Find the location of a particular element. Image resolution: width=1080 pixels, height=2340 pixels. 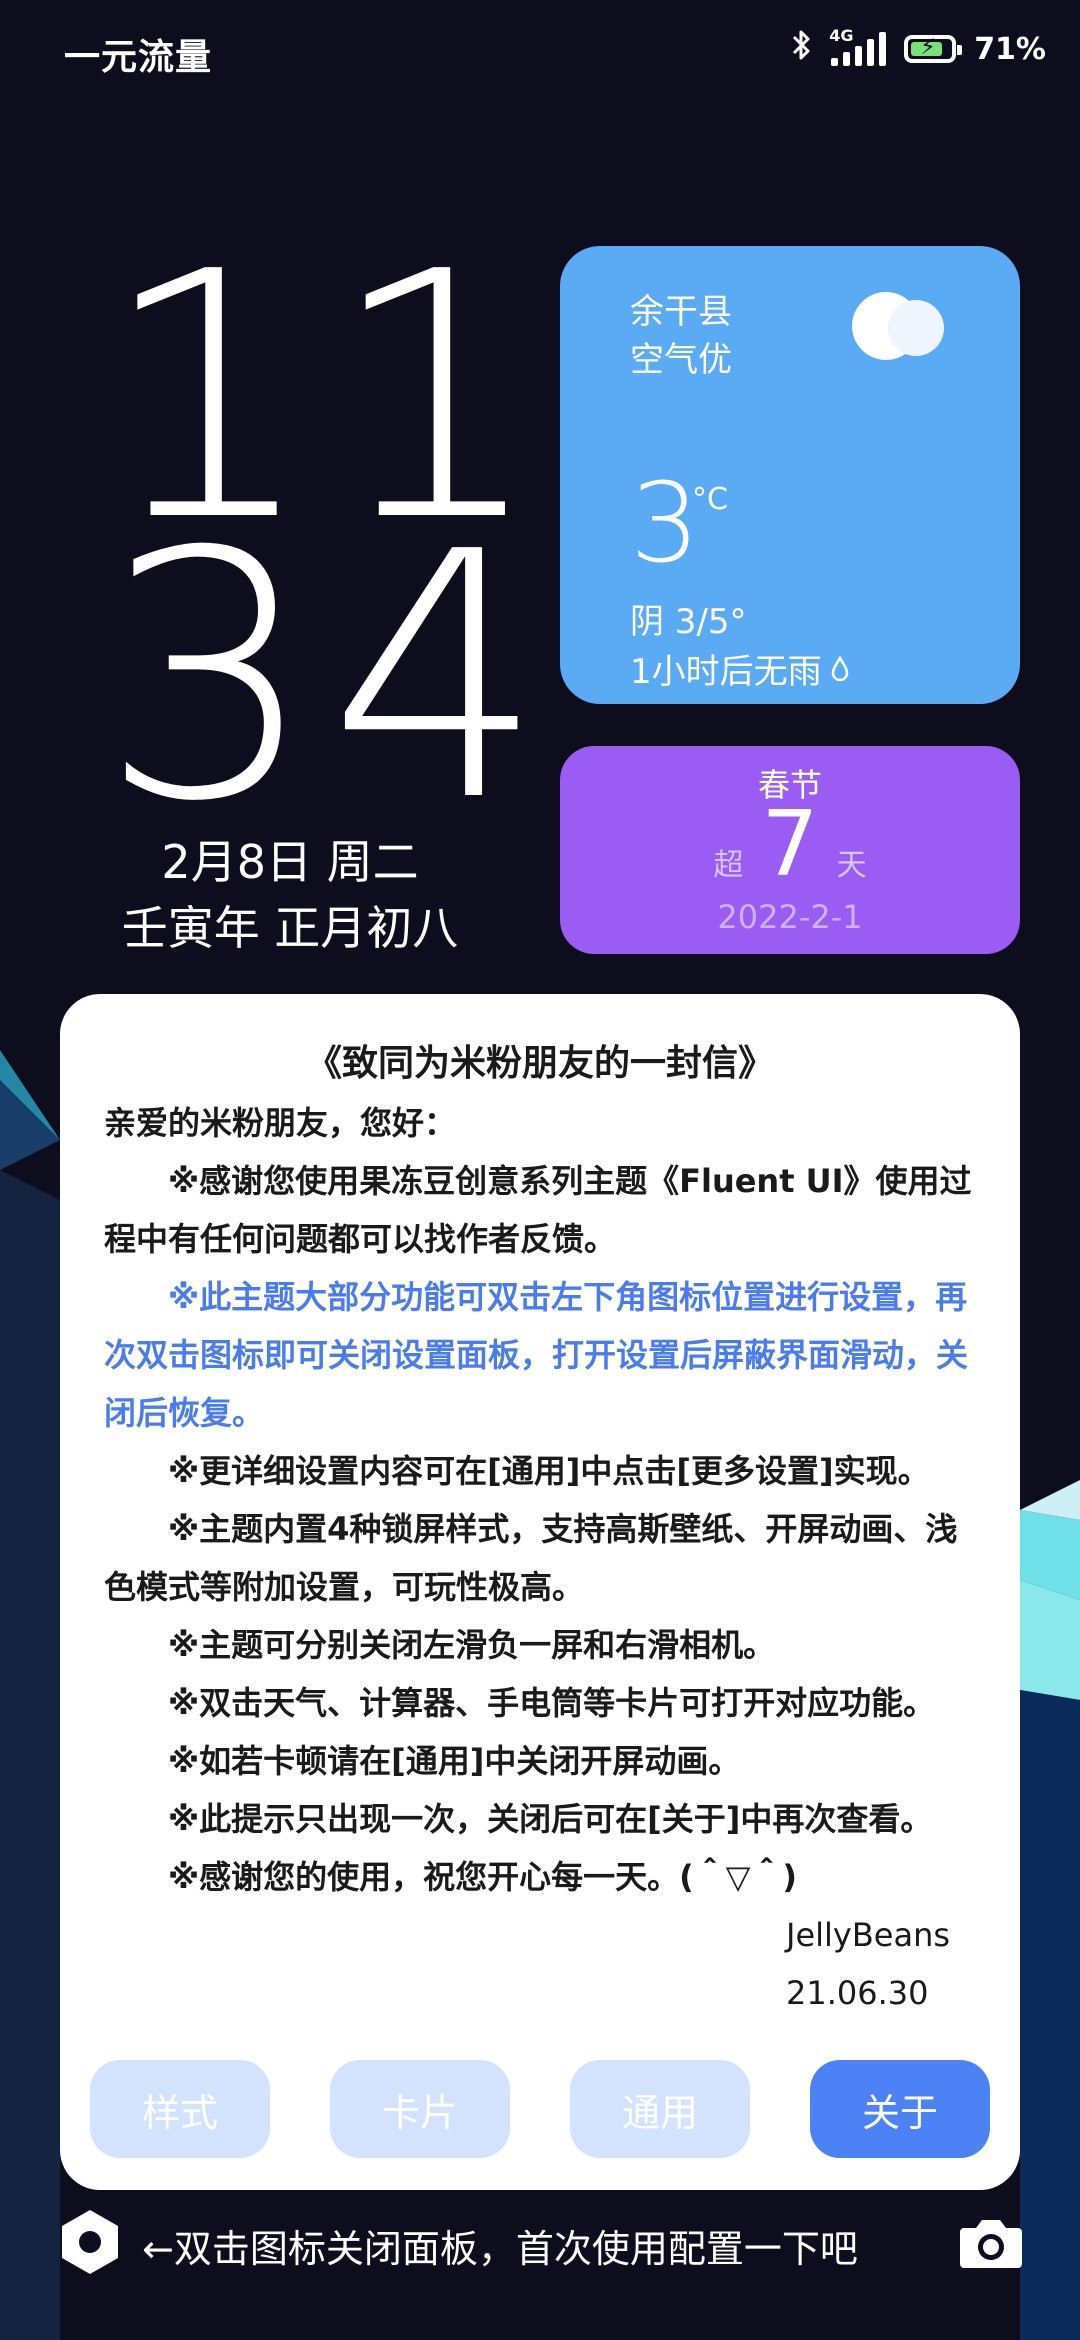

letter-paragraph: ※更详细设置内容可在[通用]中点击[更多设置]实现。 is located at coordinates (549, 1471).